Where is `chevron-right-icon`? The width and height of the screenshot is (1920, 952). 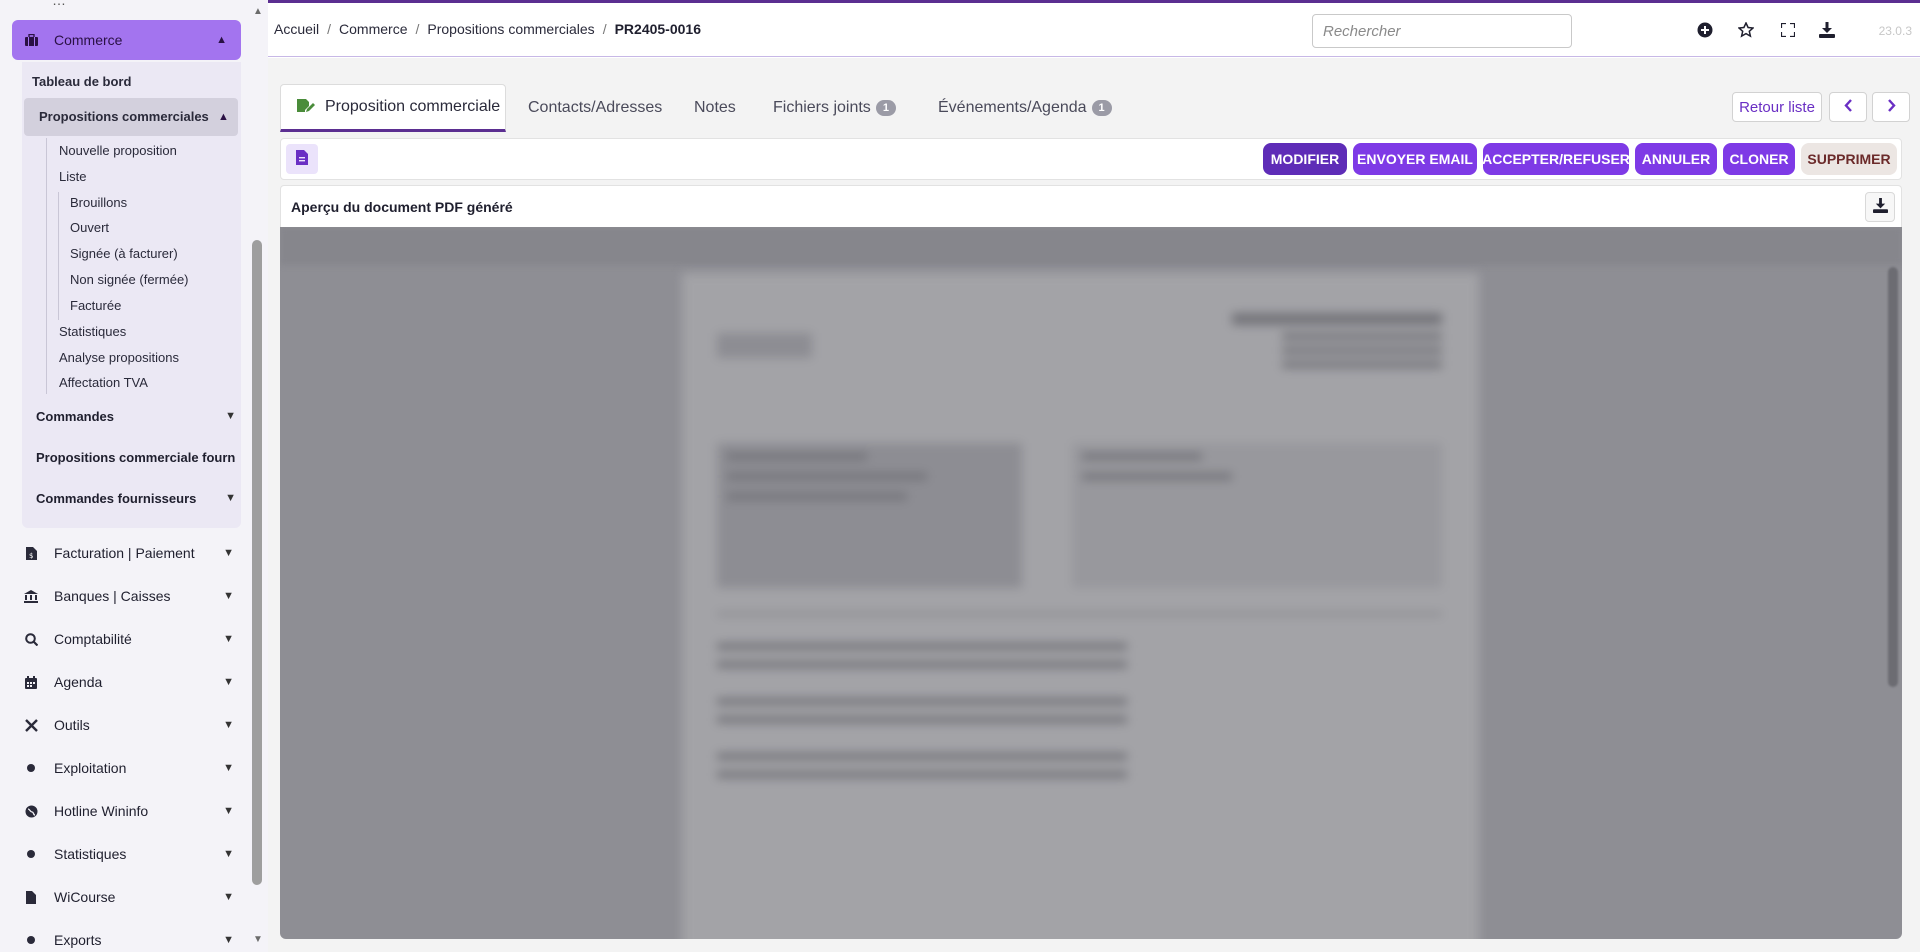 chevron-right-icon is located at coordinates (1891, 107).